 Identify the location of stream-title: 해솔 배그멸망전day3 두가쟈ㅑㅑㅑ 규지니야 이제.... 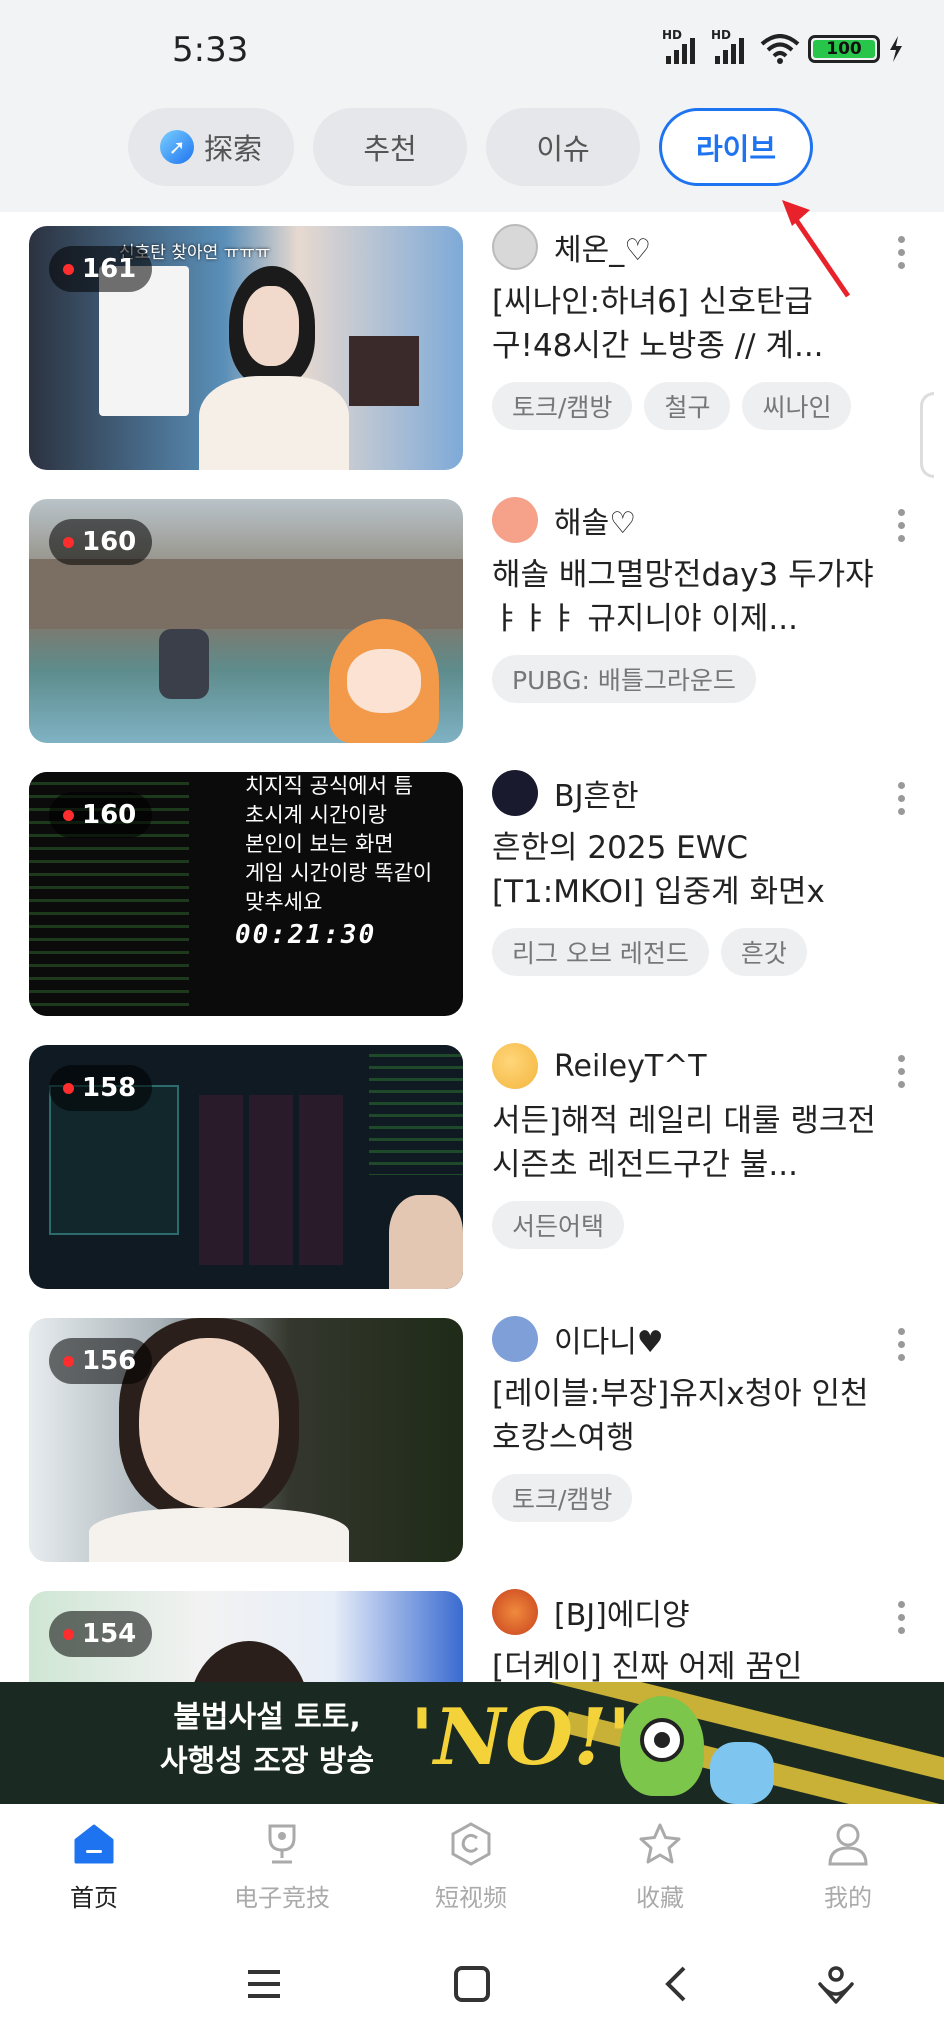
(692, 597).